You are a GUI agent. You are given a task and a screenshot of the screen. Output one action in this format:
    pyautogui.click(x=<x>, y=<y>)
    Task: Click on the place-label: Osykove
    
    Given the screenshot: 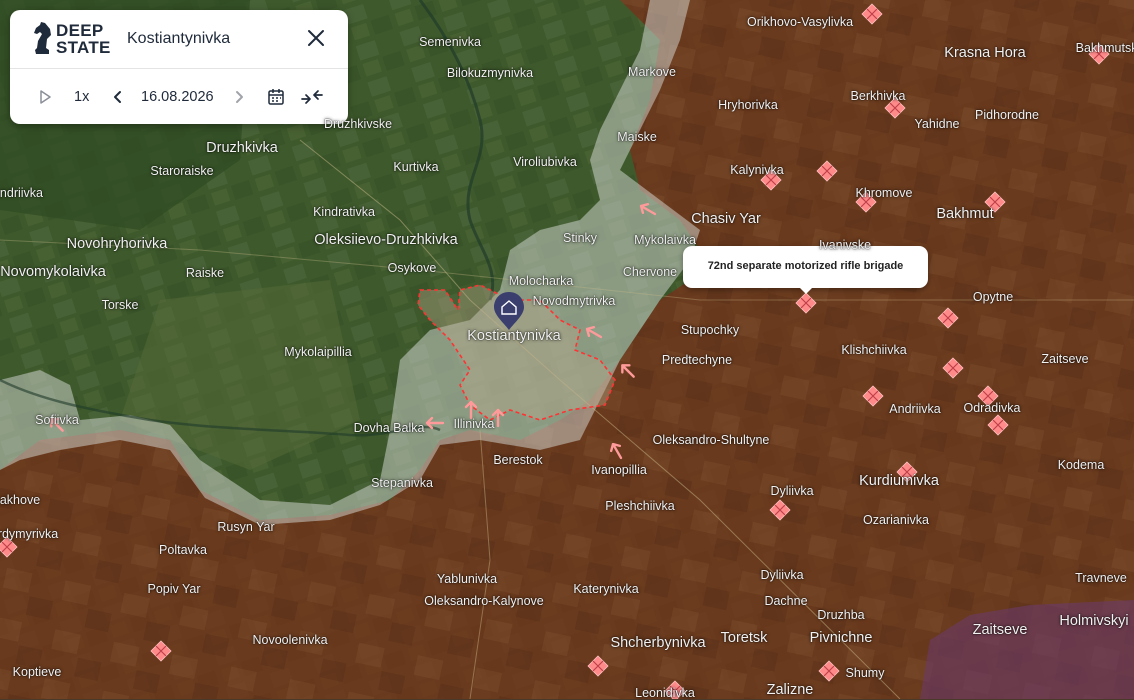 What is the action you would take?
    pyautogui.click(x=412, y=268)
    